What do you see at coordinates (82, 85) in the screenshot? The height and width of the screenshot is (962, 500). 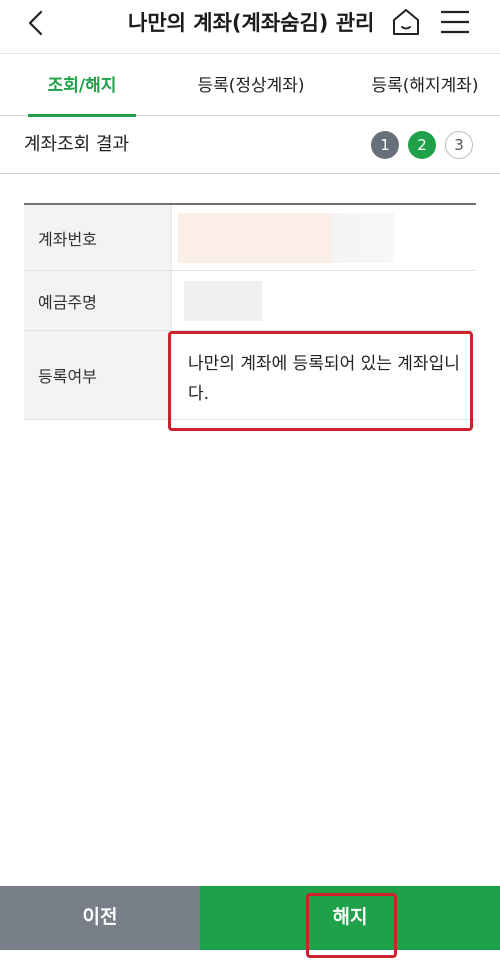 I see `tab-inquiry-cancel: 조회/해지` at bounding box center [82, 85].